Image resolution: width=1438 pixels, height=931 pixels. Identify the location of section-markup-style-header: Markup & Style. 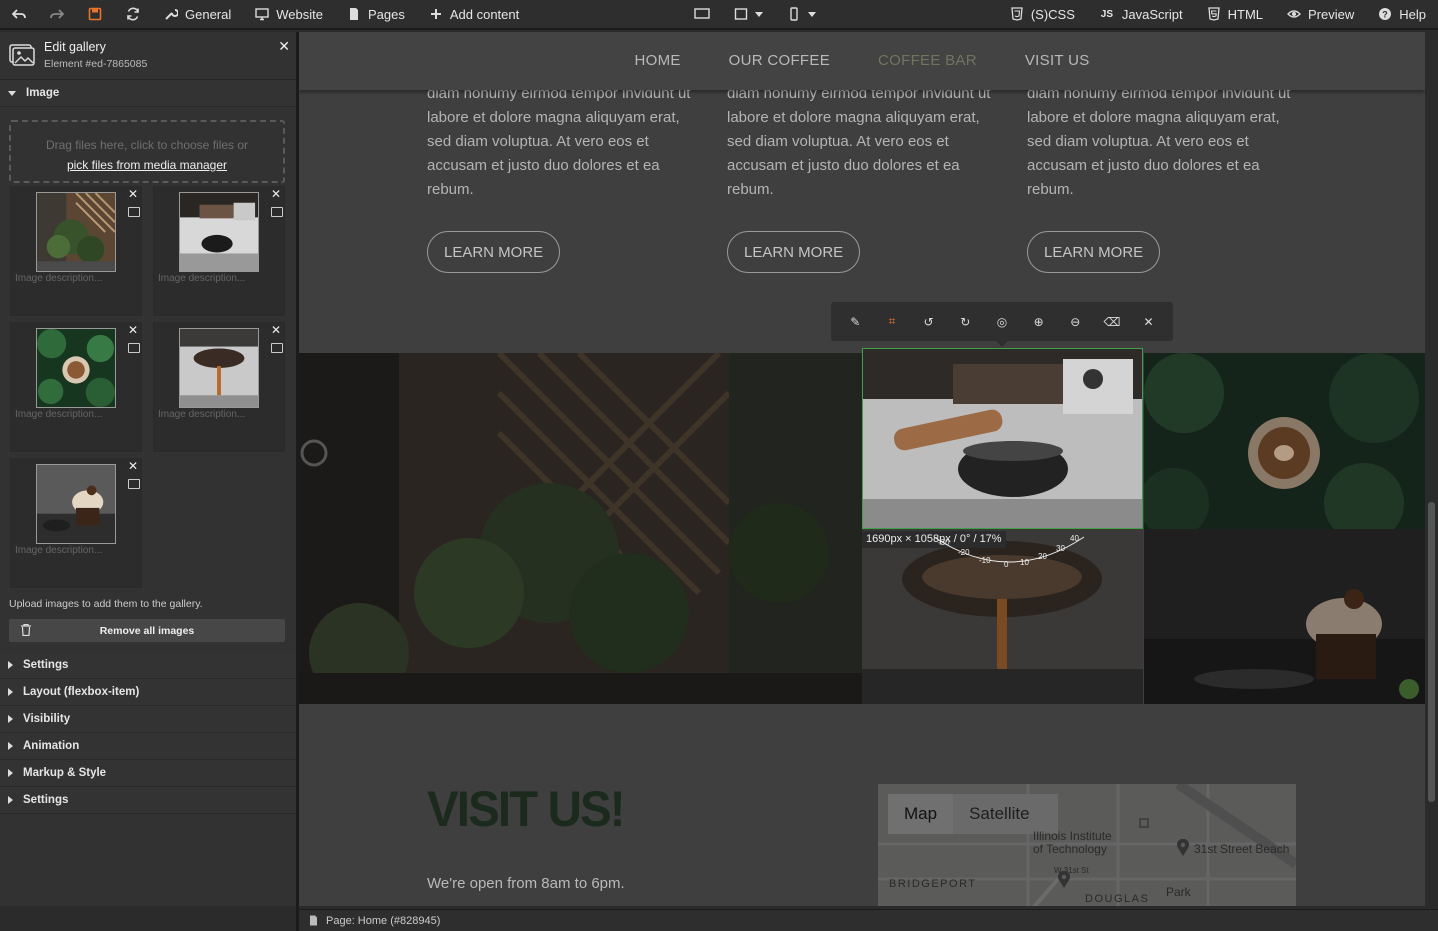
(148, 773).